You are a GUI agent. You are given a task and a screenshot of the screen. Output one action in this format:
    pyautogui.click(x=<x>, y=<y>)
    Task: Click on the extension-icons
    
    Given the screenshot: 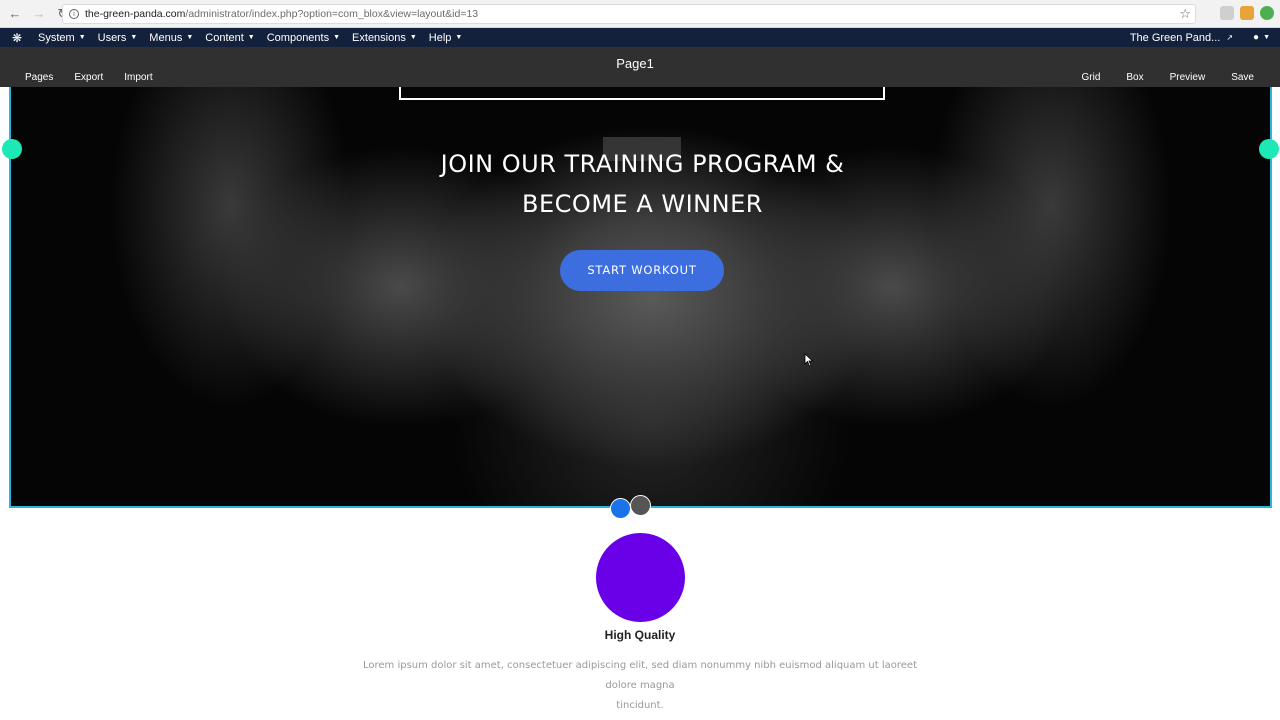 What is the action you would take?
    pyautogui.click(x=1247, y=13)
    